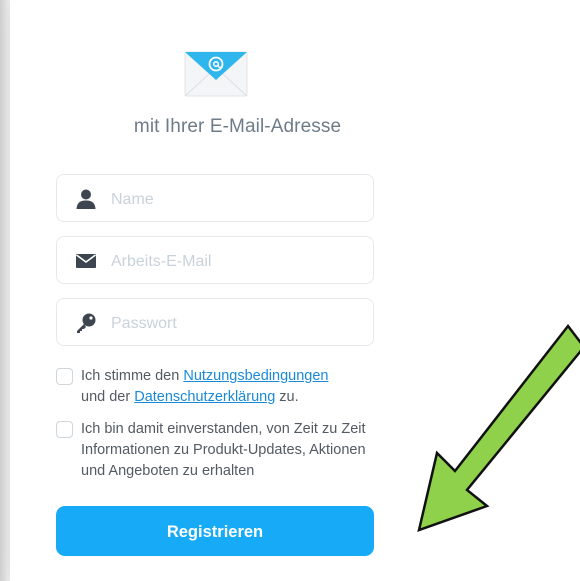  What do you see at coordinates (498, 427) in the screenshot?
I see `annotation-arrow-icon` at bounding box center [498, 427].